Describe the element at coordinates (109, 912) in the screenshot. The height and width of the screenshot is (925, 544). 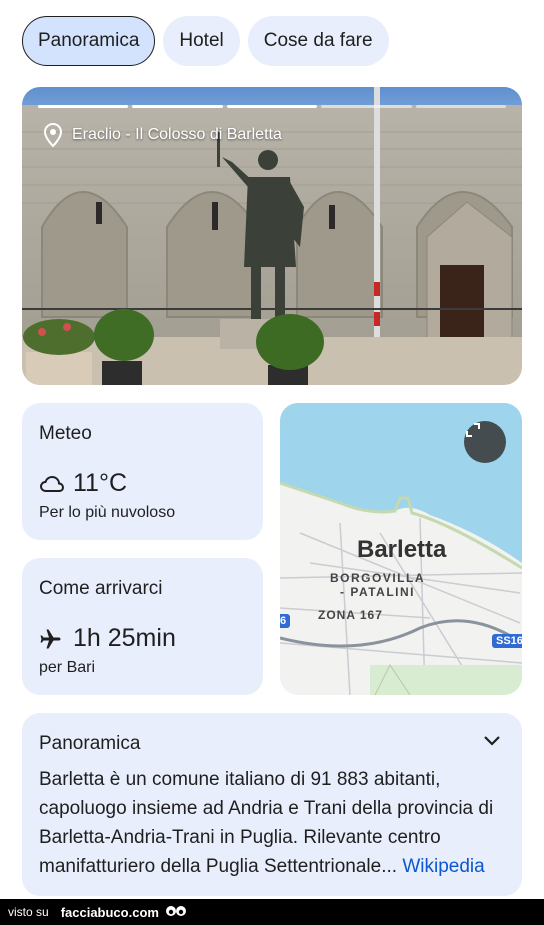
I see `footer-brand: facciabuco.com` at that location.